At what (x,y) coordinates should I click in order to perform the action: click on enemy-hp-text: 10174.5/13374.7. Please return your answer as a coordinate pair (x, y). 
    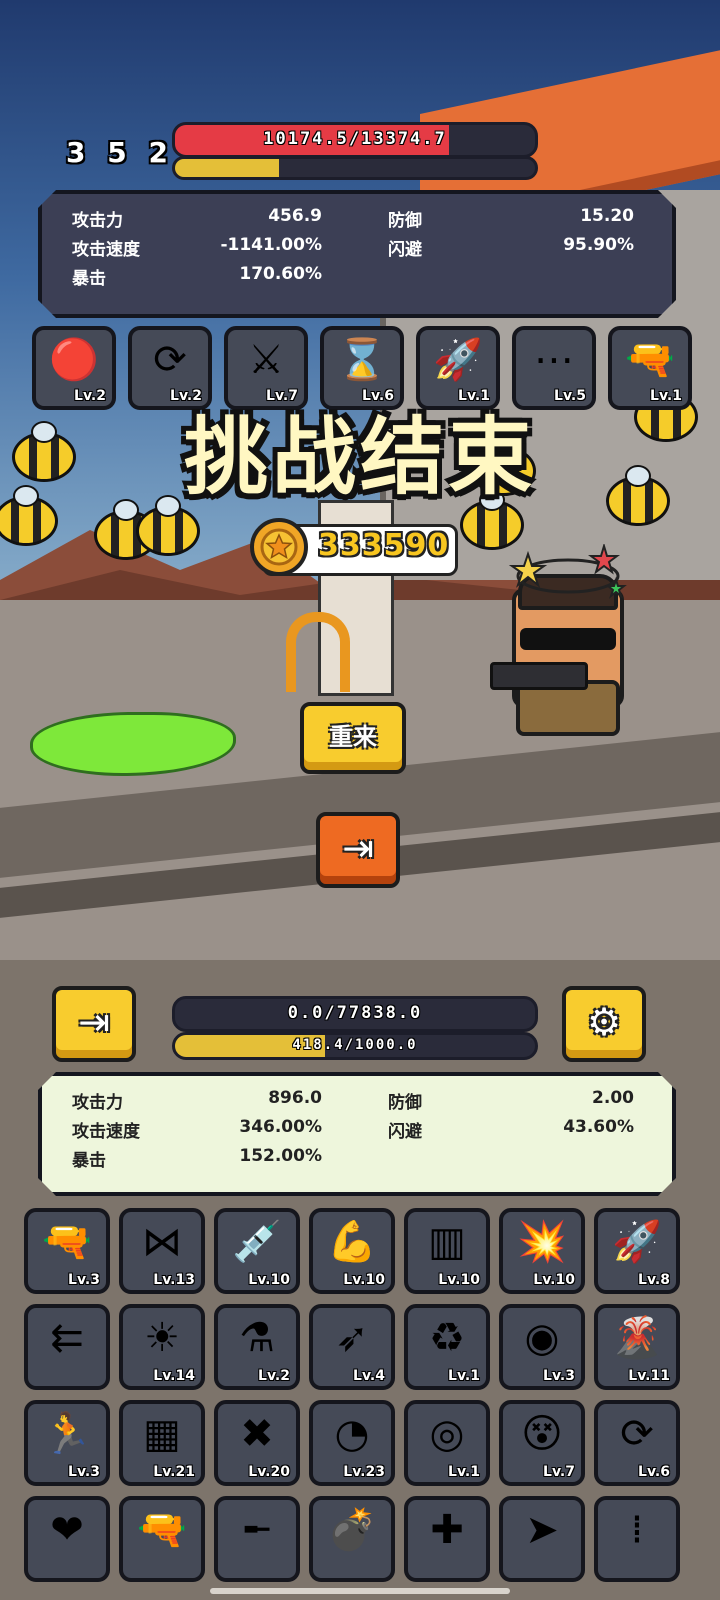
    Looking at the image, I should click on (355, 139).